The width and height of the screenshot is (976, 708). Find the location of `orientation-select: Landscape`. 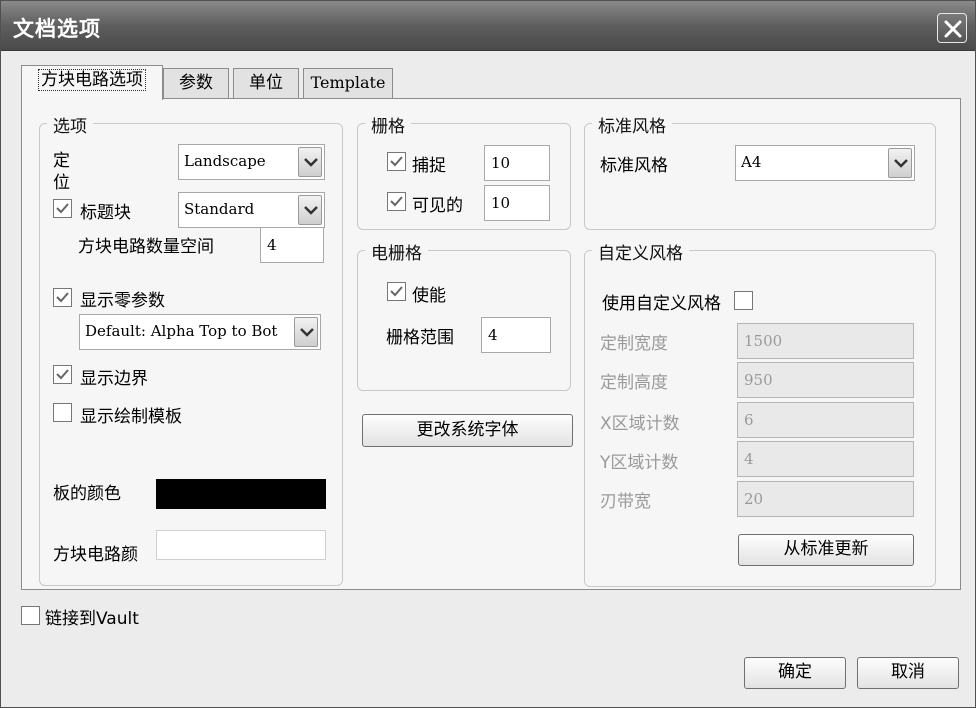

orientation-select: Landscape is located at coordinates (251, 162).